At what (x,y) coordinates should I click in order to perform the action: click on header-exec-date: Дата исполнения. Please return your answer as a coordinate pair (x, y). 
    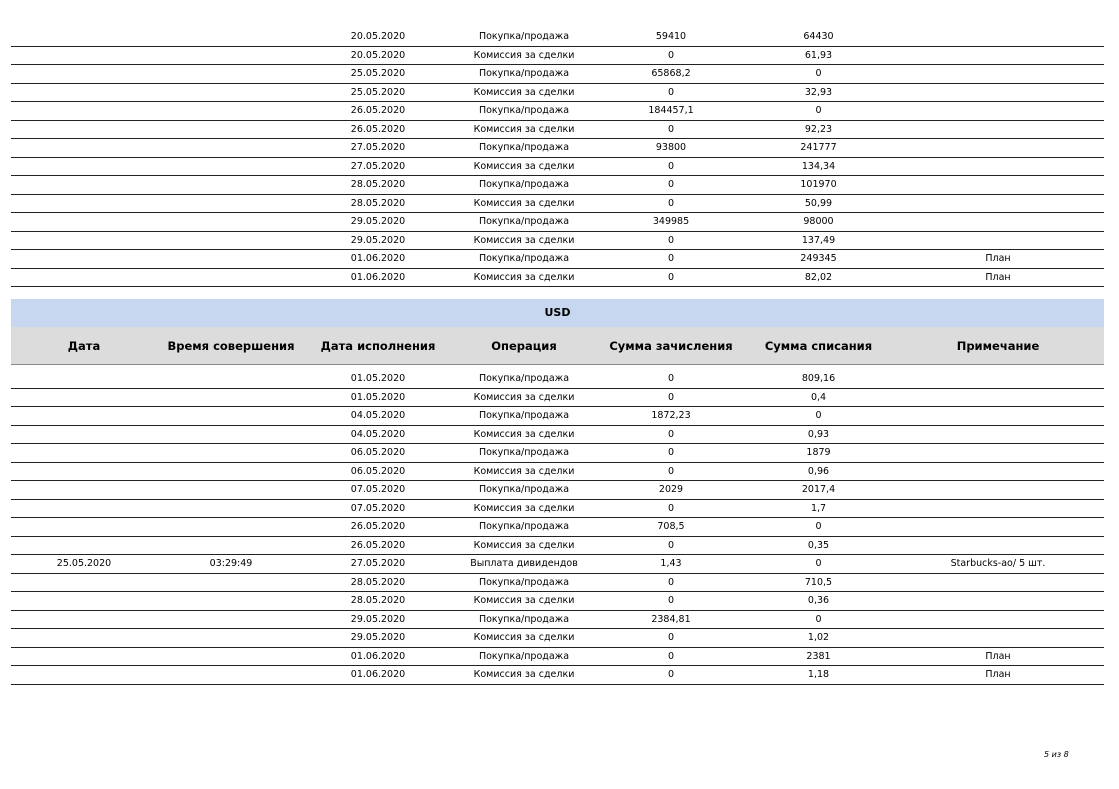
    Looking at the image, I should click on (378, 346).